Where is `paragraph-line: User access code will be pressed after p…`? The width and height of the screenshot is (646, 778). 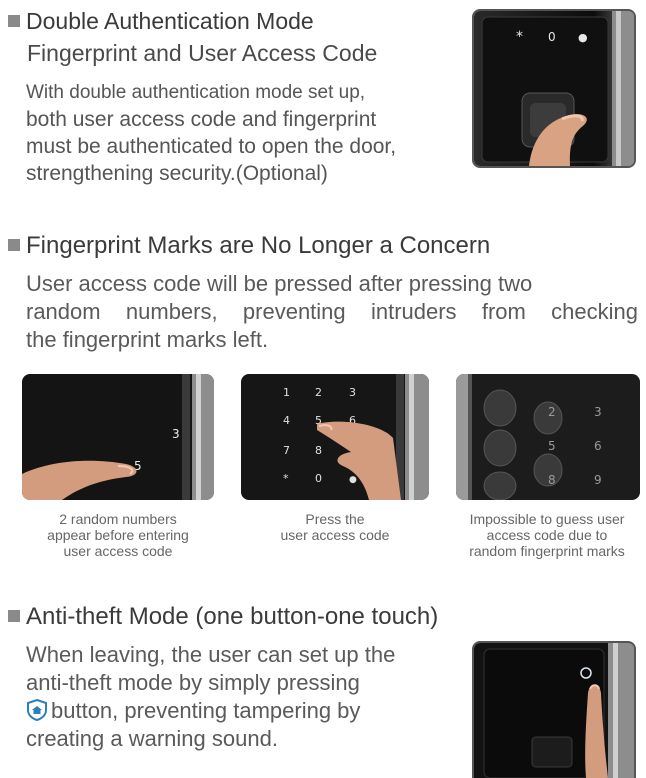
paragraph-line: User access code will be pressed after p… is located at coordinates (279, 283).